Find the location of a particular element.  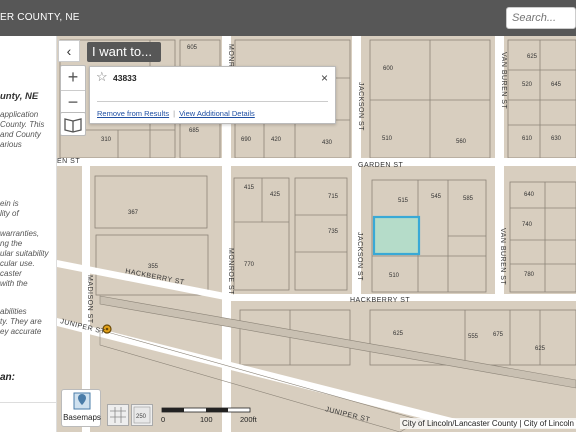

scale-tick-100: 100 is located at coordinates (206, 419).